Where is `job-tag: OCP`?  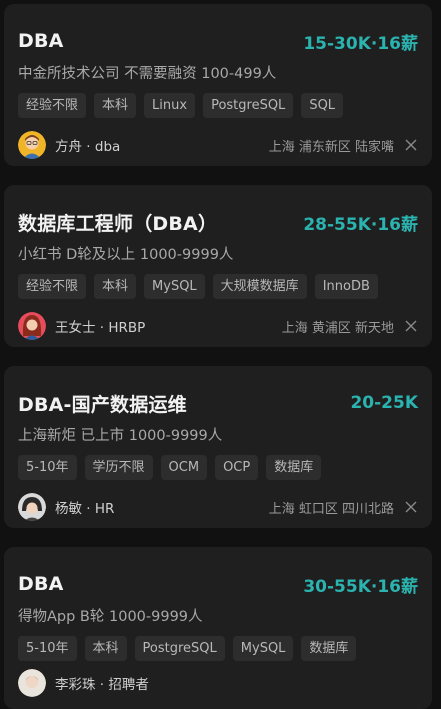 job-tag: OCP is located at coordinates (237, 467).